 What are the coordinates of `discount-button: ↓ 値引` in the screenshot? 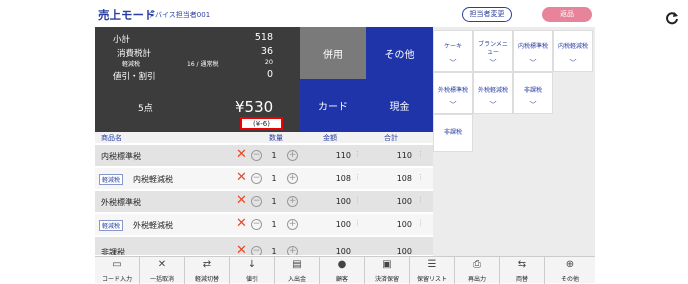 It's located at (252, 270).